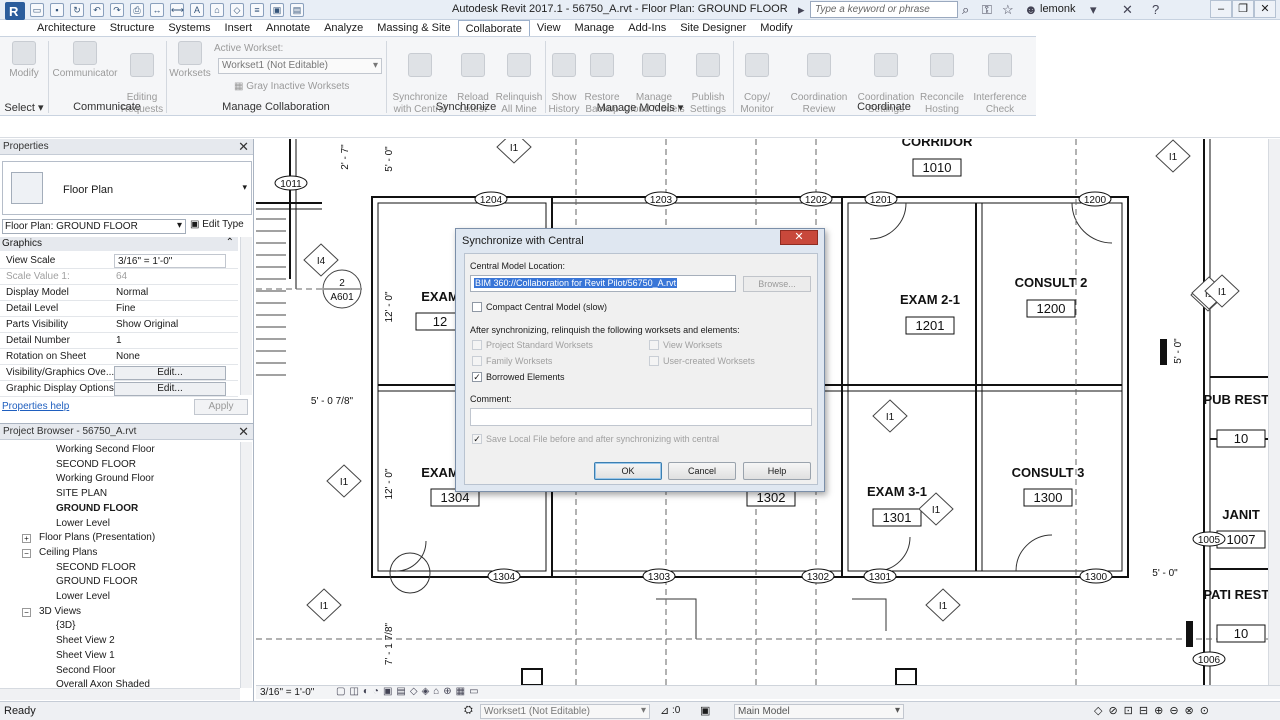 This screenshot has width=1280, height=720. Describe the element at coordinates (26, 539) in the screenshot. I see `expand-icon: +` at that location.